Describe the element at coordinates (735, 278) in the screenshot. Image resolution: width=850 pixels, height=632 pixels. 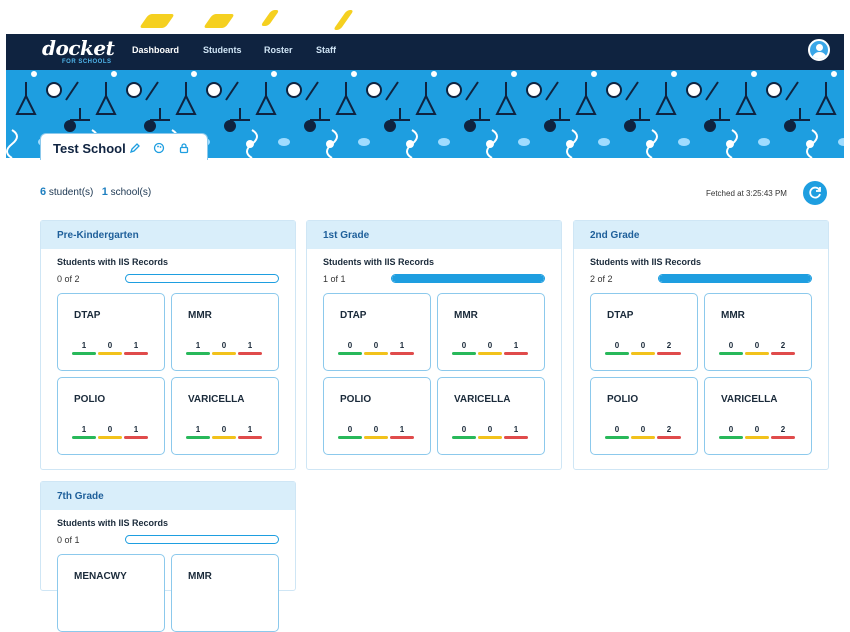
I see `iis-progress-fill` at that location.